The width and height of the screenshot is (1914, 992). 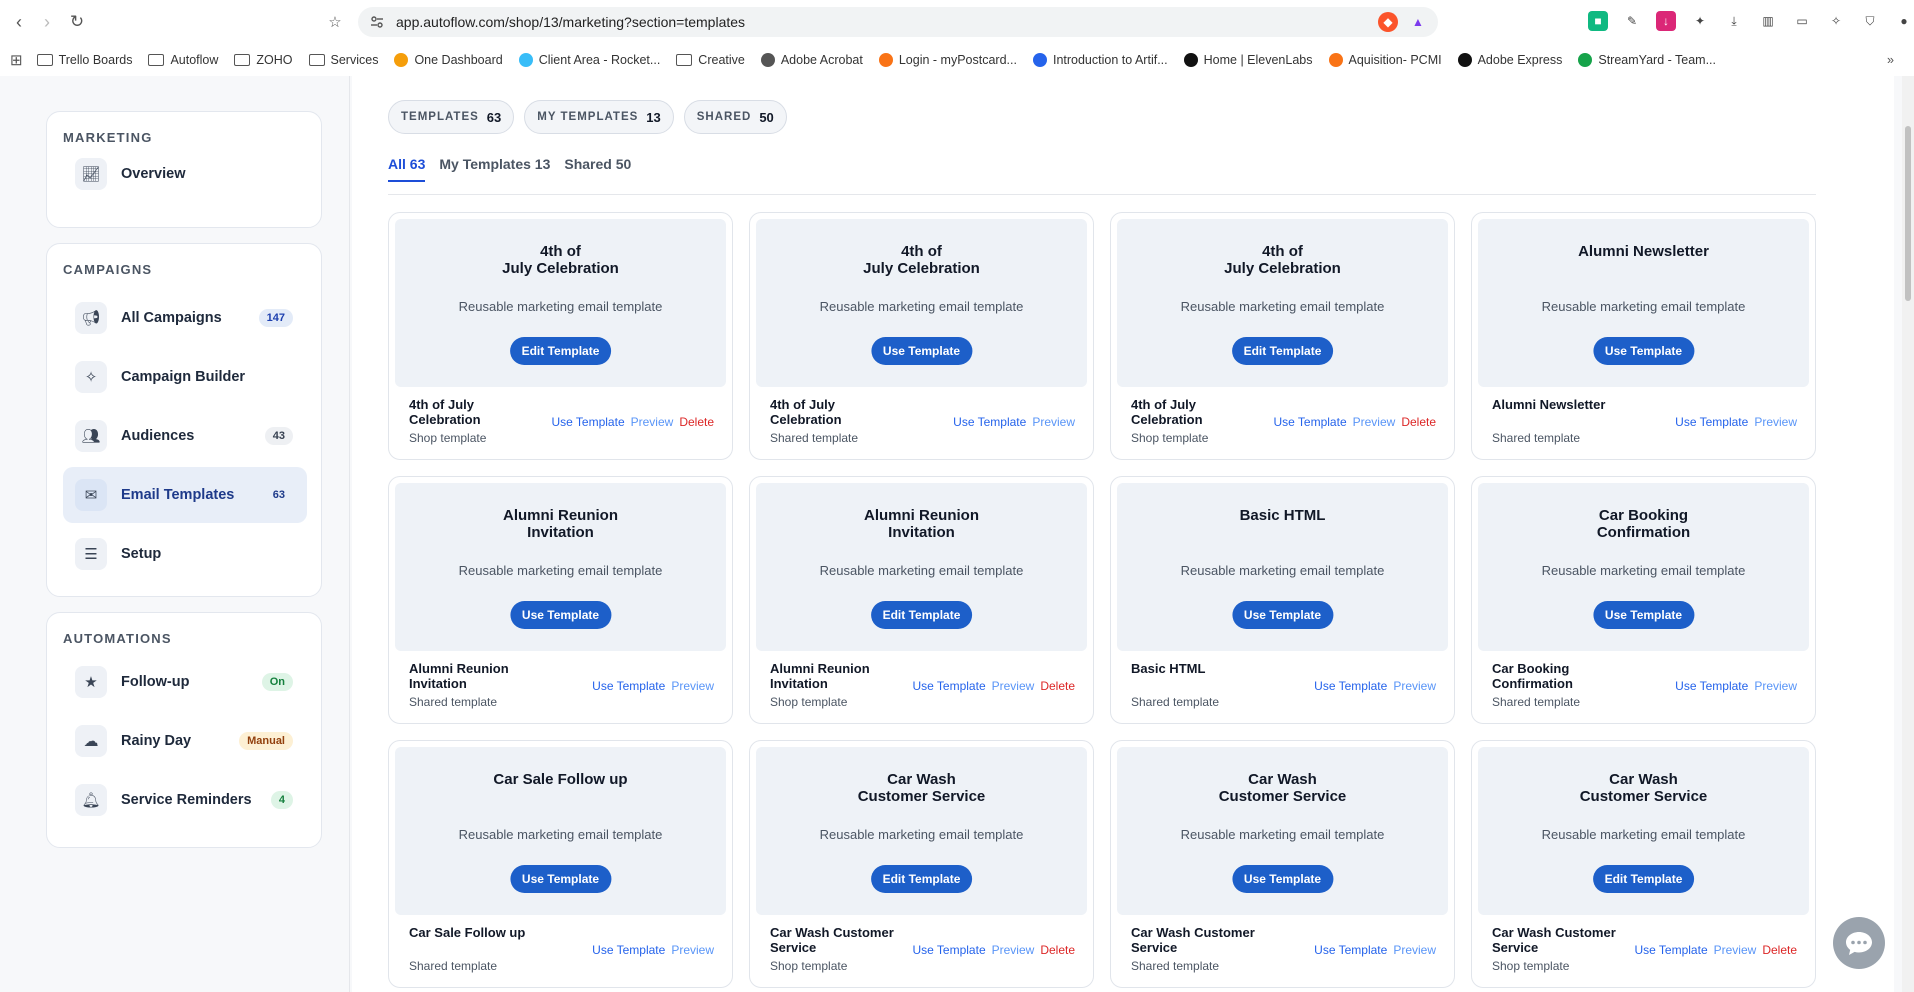 I want to click on leo-ai-icon: ✧, so click(x=1836, y=21).